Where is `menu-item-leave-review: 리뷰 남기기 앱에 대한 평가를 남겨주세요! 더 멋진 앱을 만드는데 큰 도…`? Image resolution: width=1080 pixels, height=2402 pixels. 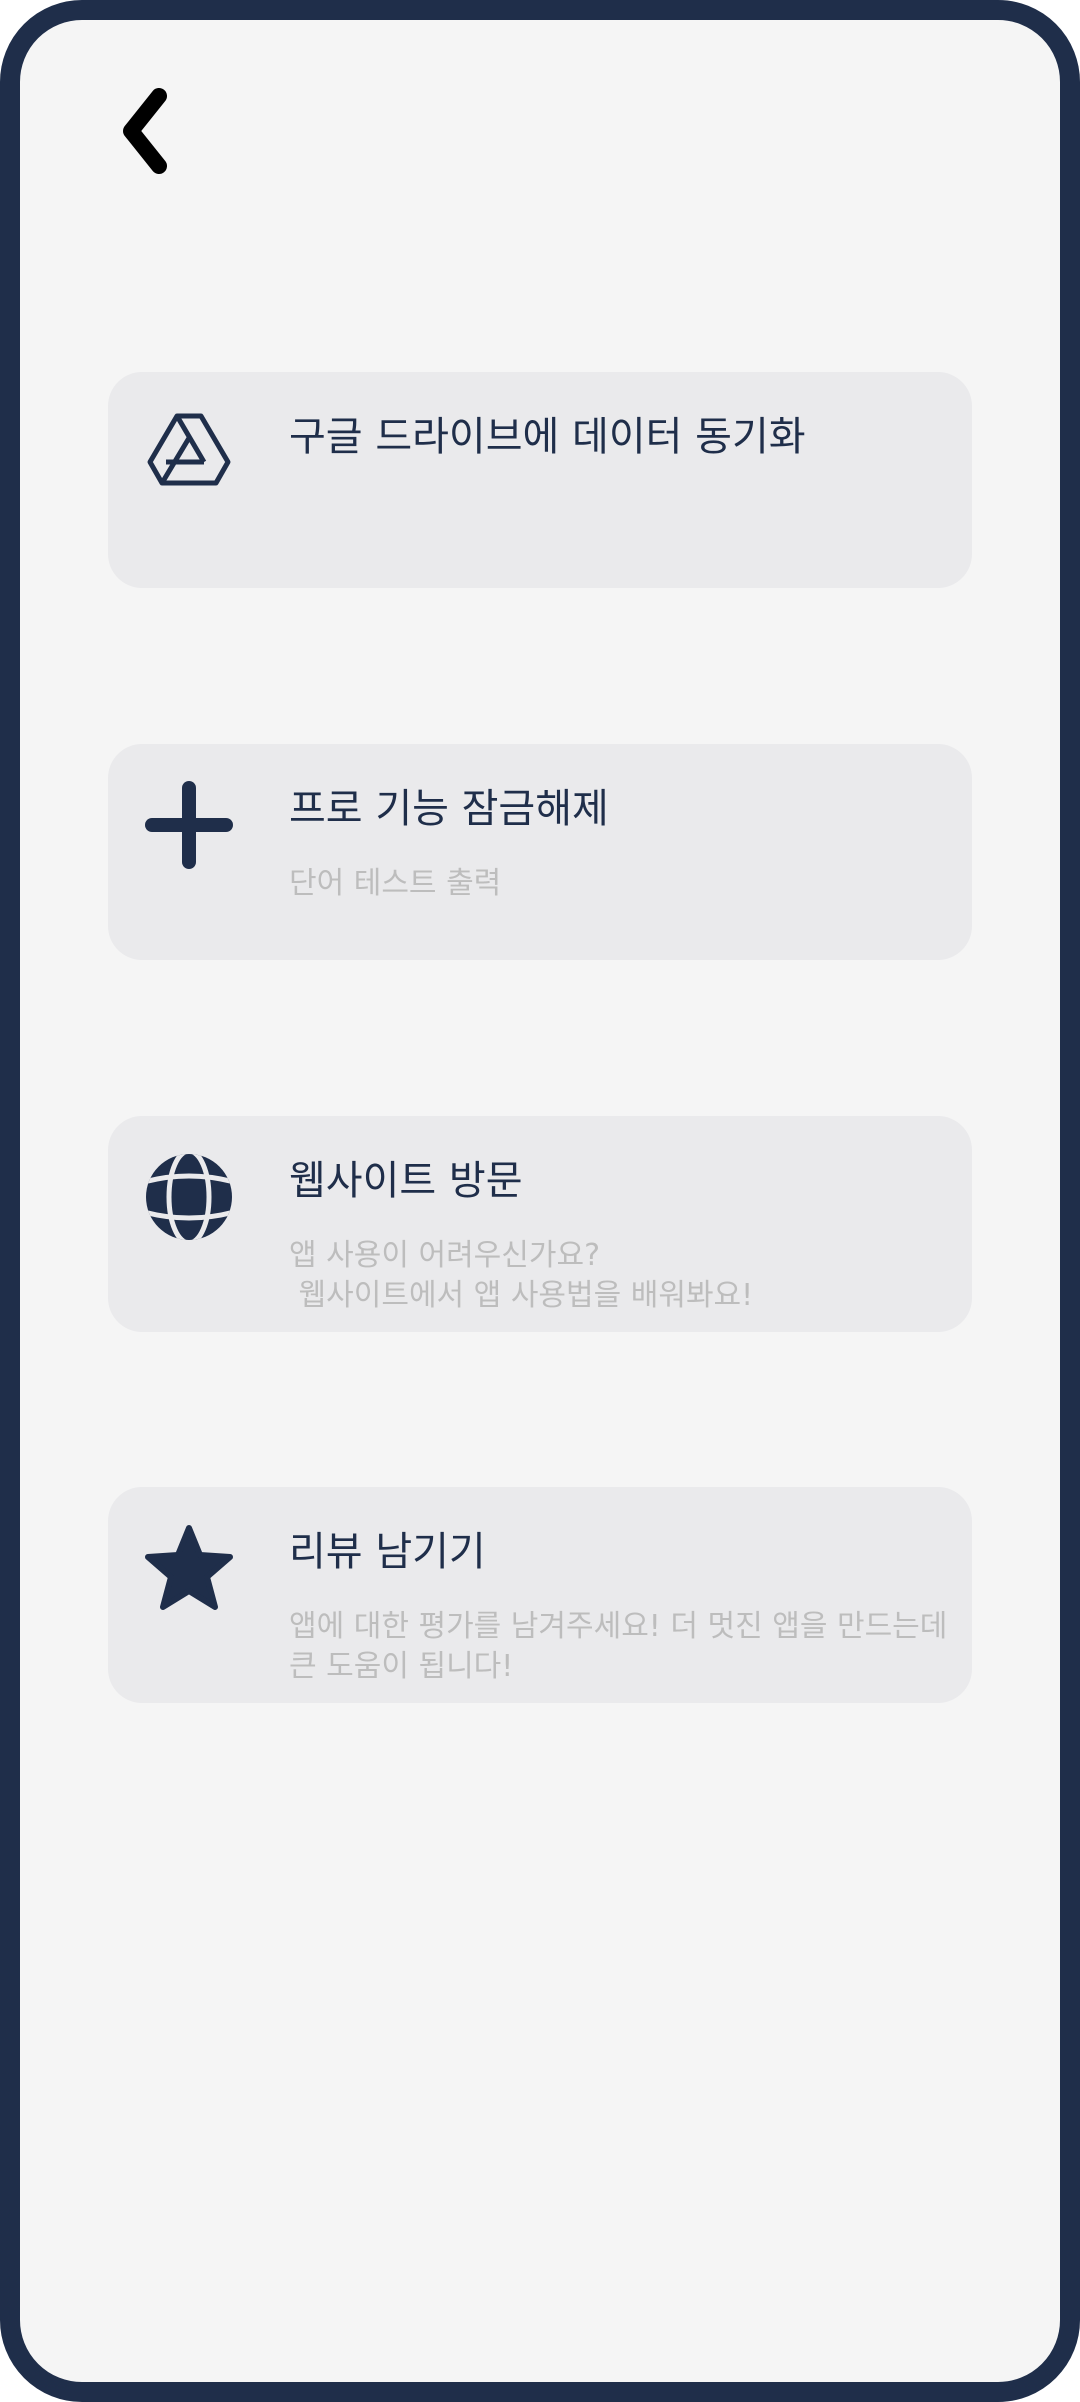 menu-item-leave-review: 리뷰 남기기 앱에 대한 평가를 남겨주세요! 더 멋진 앱을 만드는데 큰 도… is located at coordinates (540, 1595).